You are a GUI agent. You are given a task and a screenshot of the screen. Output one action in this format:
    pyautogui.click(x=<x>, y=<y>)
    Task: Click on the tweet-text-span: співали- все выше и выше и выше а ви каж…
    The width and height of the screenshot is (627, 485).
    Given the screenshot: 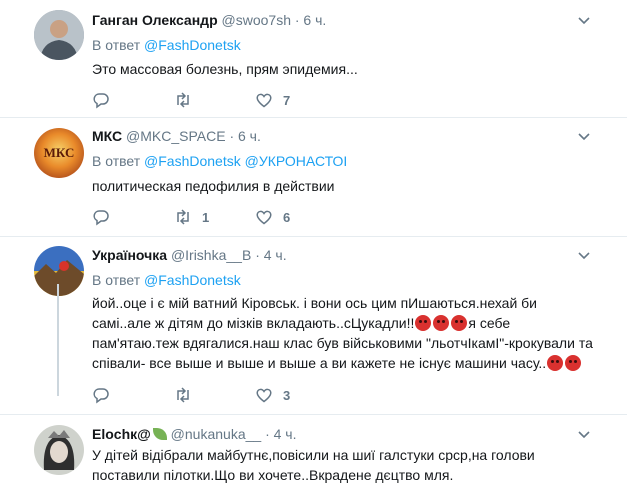 What is the action you would take?
    pyautogui.click(x=319, y=363)
    